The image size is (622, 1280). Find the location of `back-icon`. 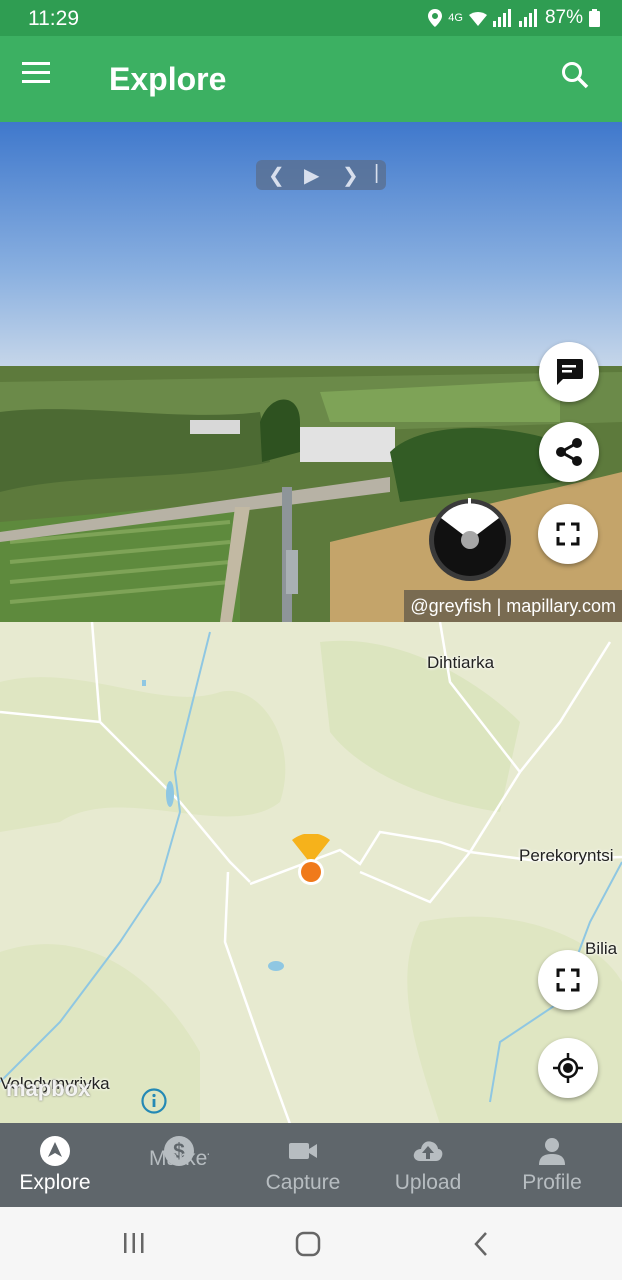

back-icon is located at coordinates (482, 1244).